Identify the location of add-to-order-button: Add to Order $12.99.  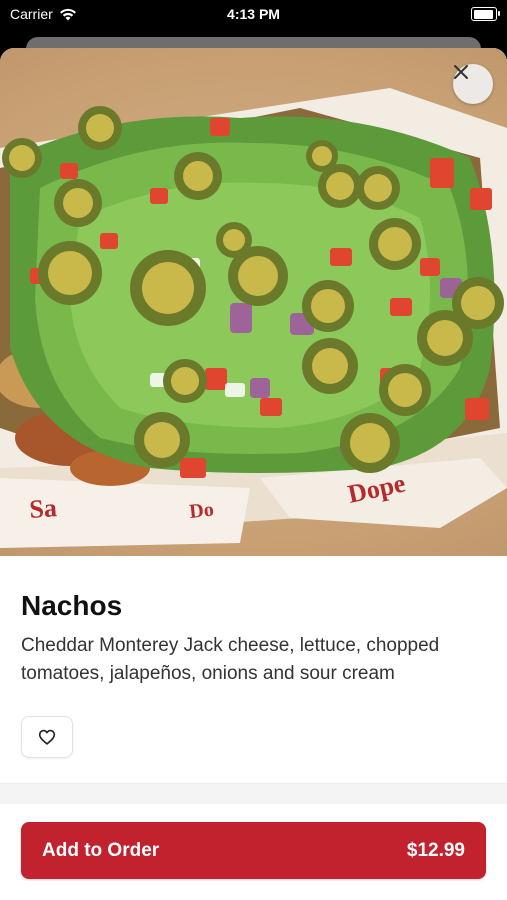
(253, 850).